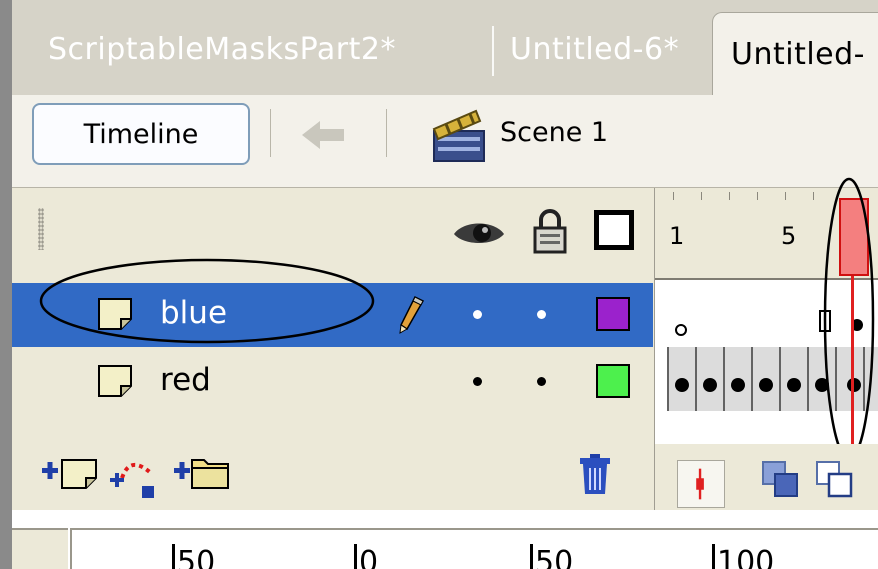 The width and height of the screenshot is (878, 569). Describe the element at coordinates (323, 135) in the screenshot. I see `arrow-left-icon` at that location.